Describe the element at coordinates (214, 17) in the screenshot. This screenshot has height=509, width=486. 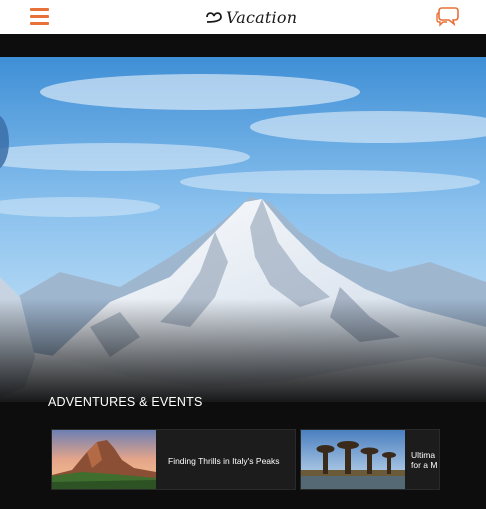
I see `heart-logo-icon` at that location.